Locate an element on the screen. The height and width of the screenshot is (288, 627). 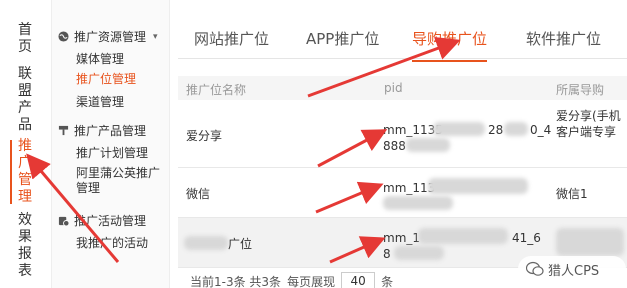
nav-item-products: 联盟产品 is located at coordinates (28, 100).